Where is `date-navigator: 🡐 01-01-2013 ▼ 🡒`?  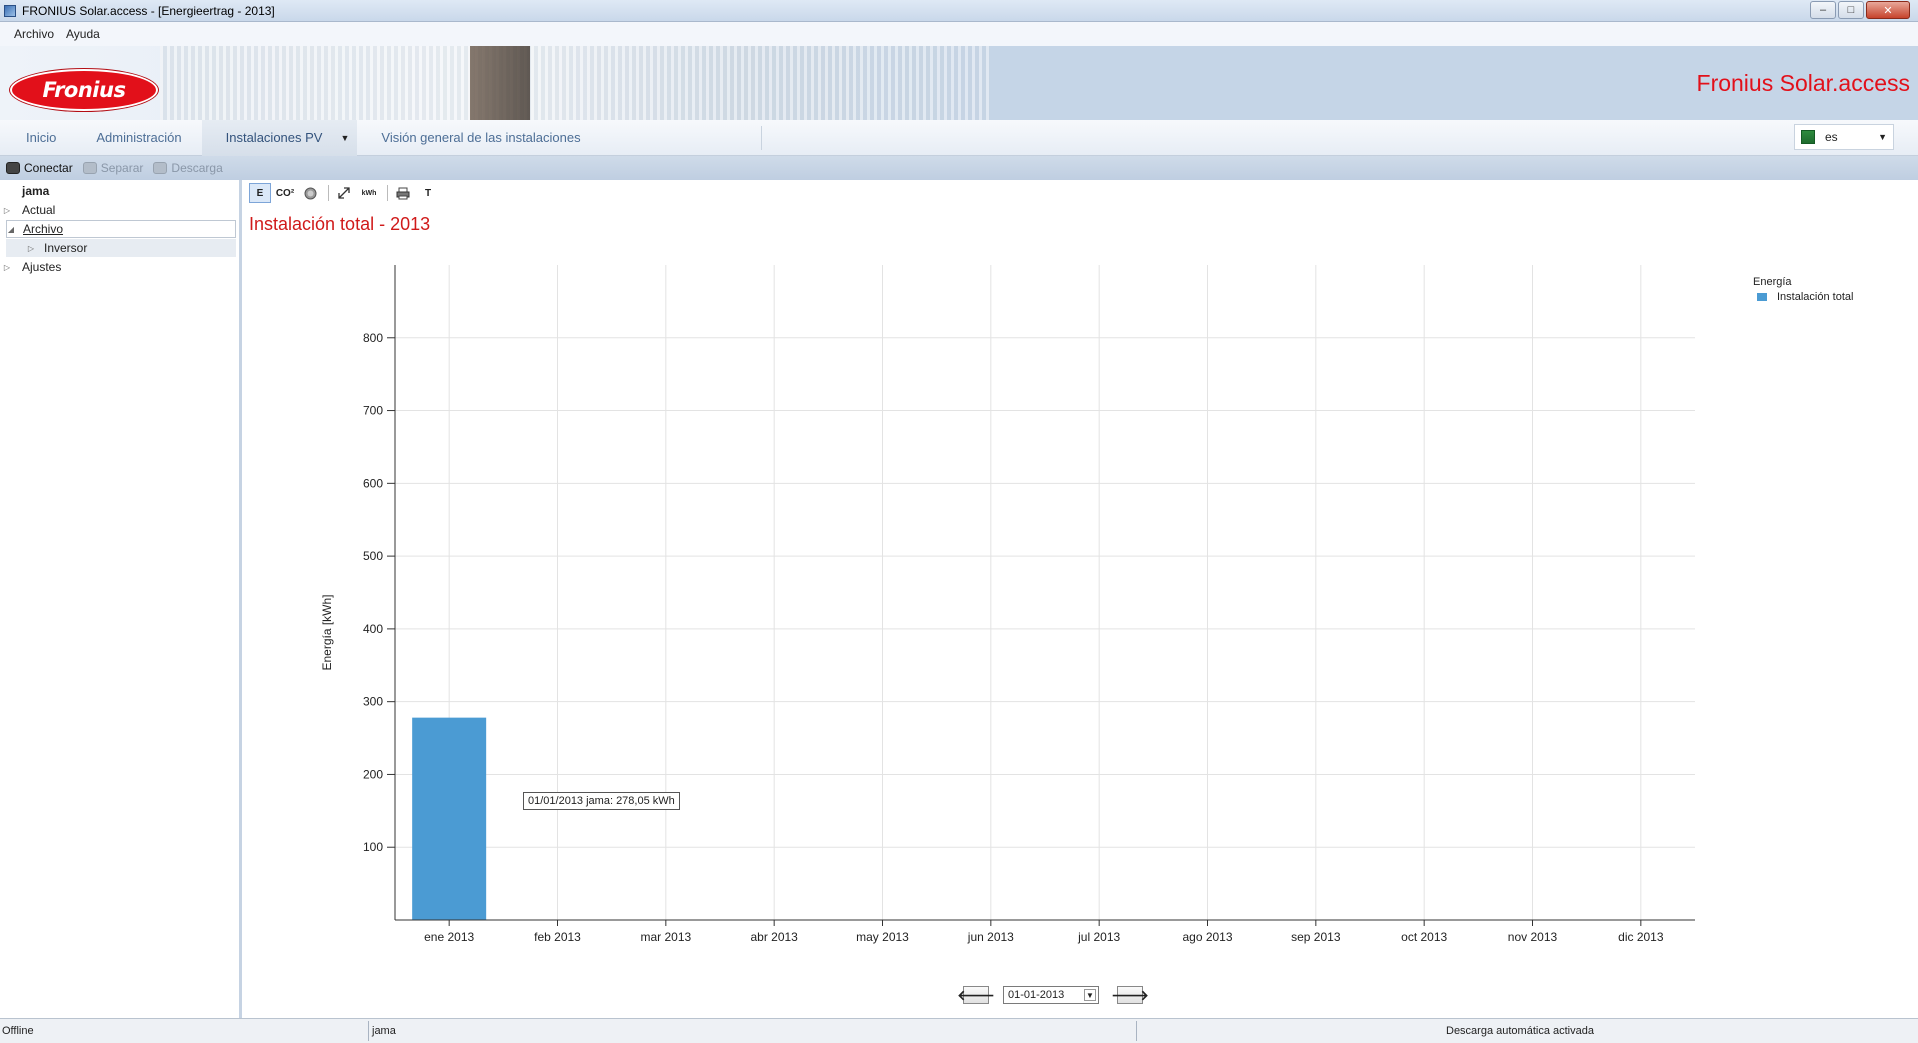
date-navigator: 🡐 01-01-2013 ▼ 🡒 is located at coordinates (1053, 995).